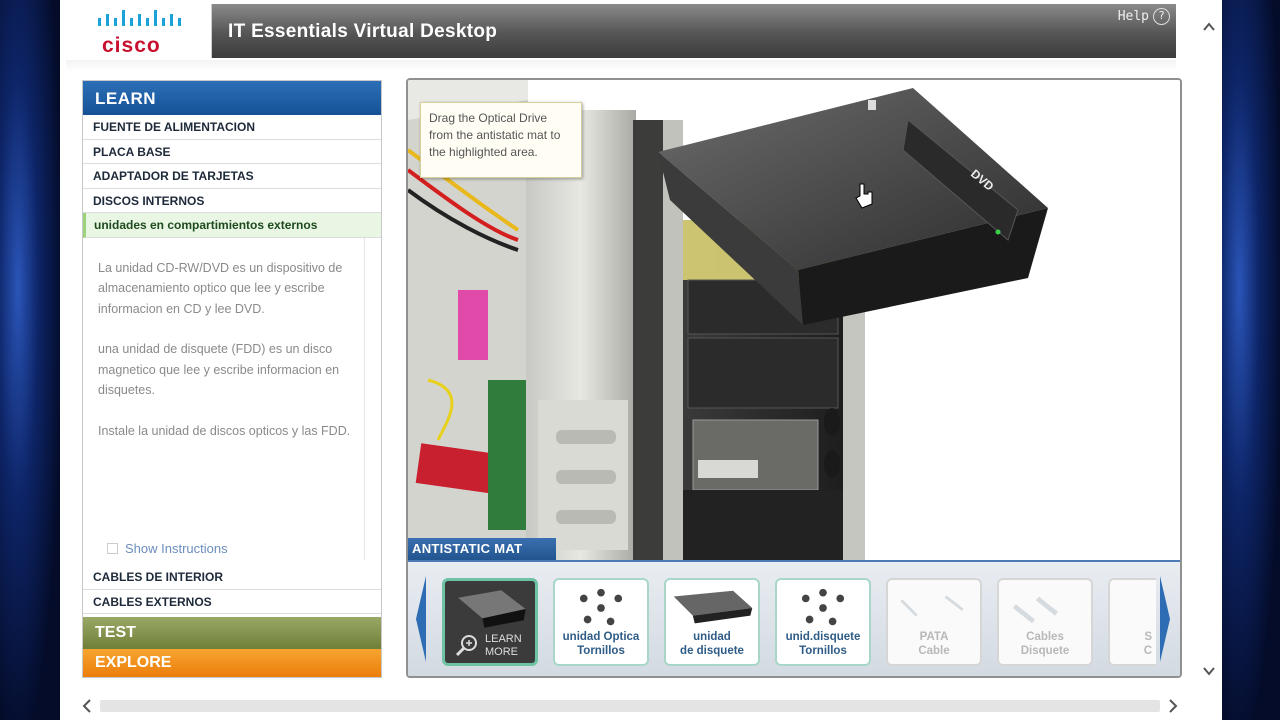 This screenshot has width=1280, height=720. I want to click on cisco-wordmark: cisco, so click(131, 45).